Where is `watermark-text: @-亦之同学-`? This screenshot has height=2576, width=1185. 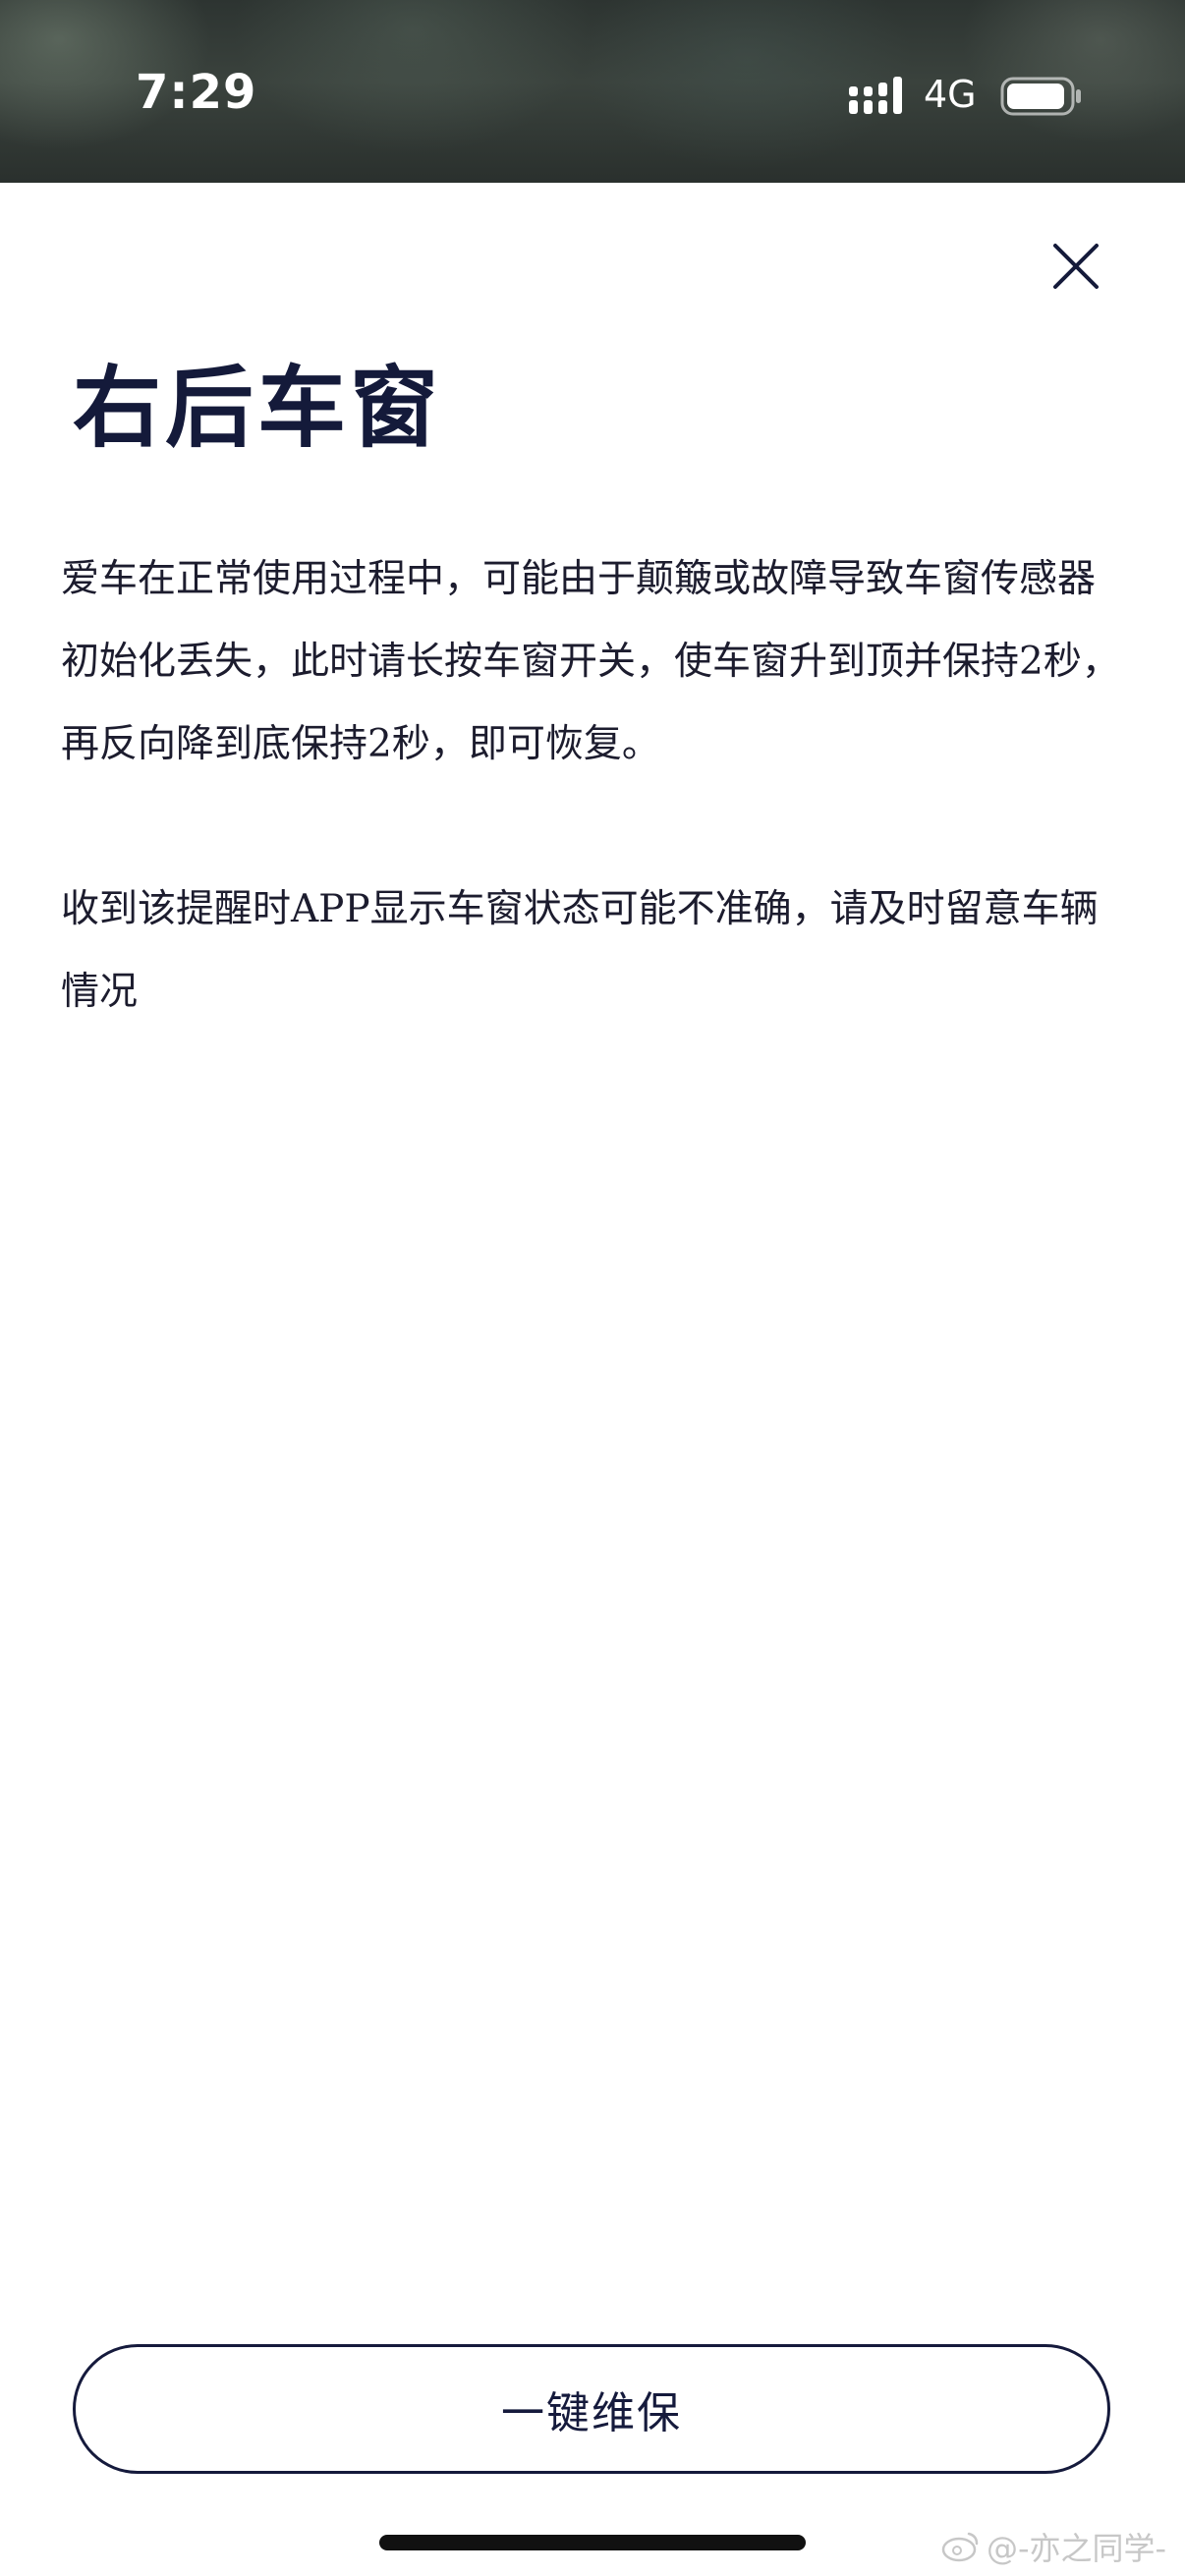
watermark-text: @-亦之同学- is located at coordinates (1077, 2548).